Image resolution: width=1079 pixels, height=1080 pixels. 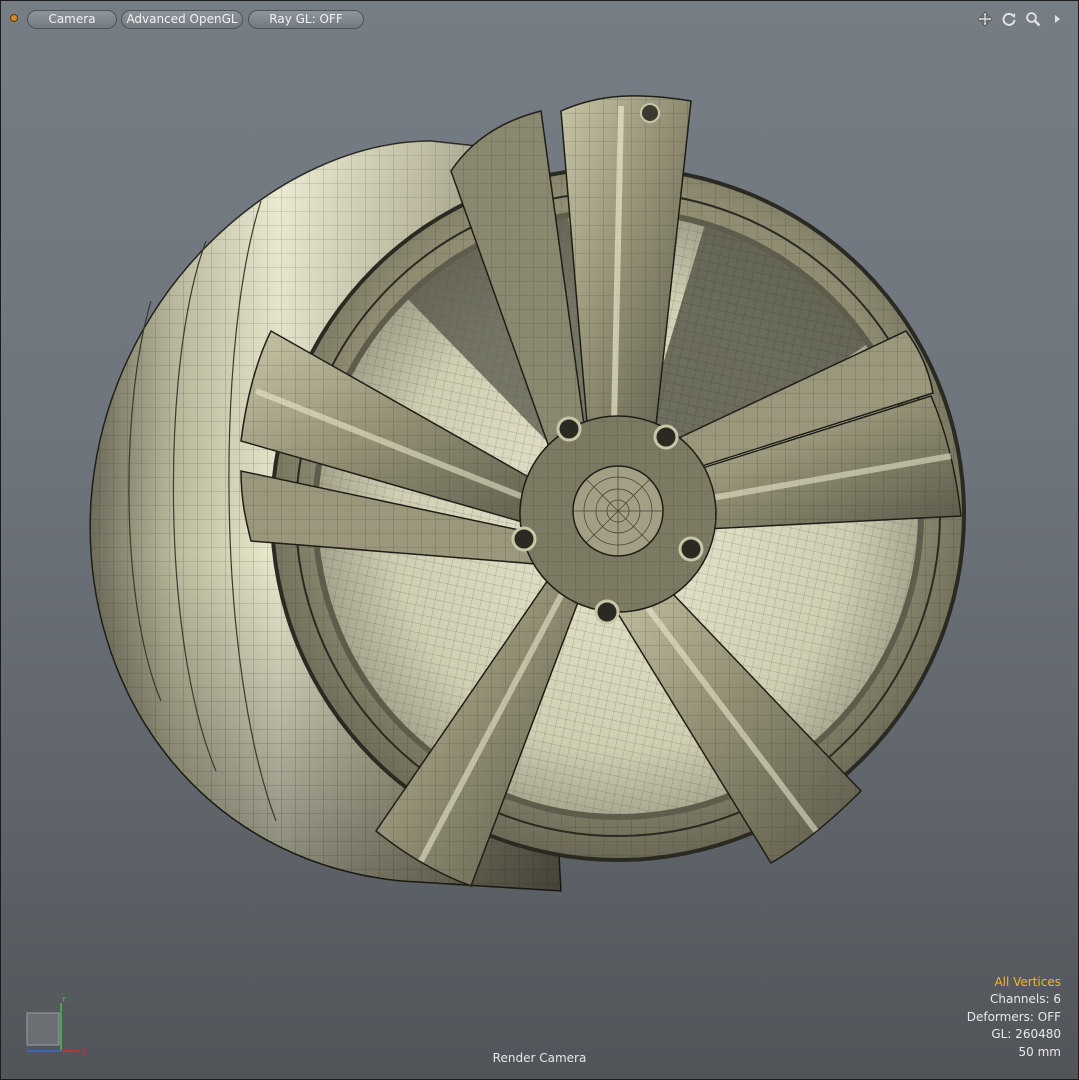 What do you see at coordinates (1027, 981) in the screenshot?
I see `selection-mode-label: All Vertices` at bounding box center [1027, 981].